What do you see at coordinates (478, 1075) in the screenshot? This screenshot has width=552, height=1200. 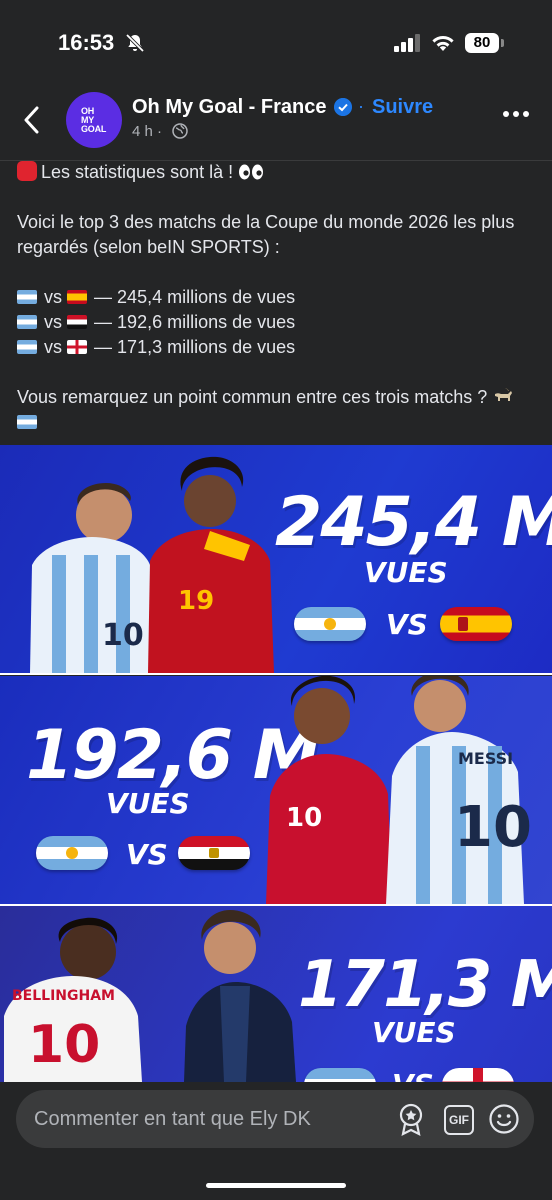 I see `england-flag-pill` at bounding box center [478, 1075].